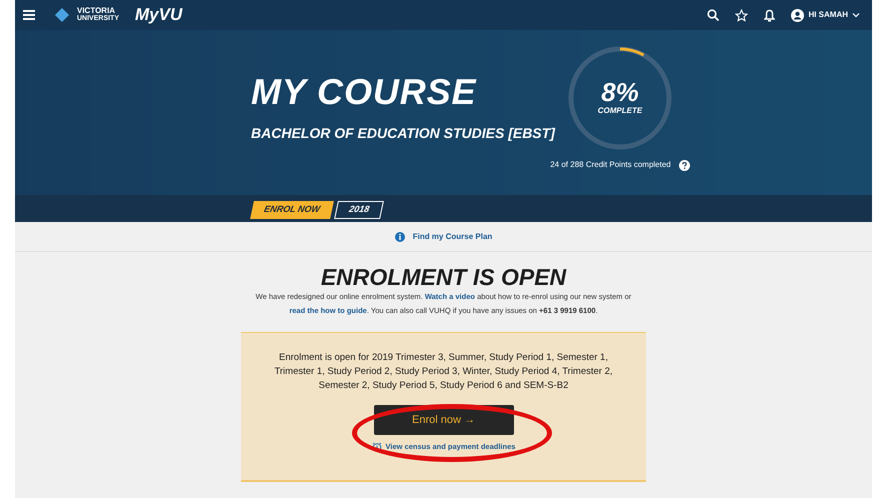 The height and width of the screenshot is (498, 887). I want to click on help-icon, so click(684, 165).